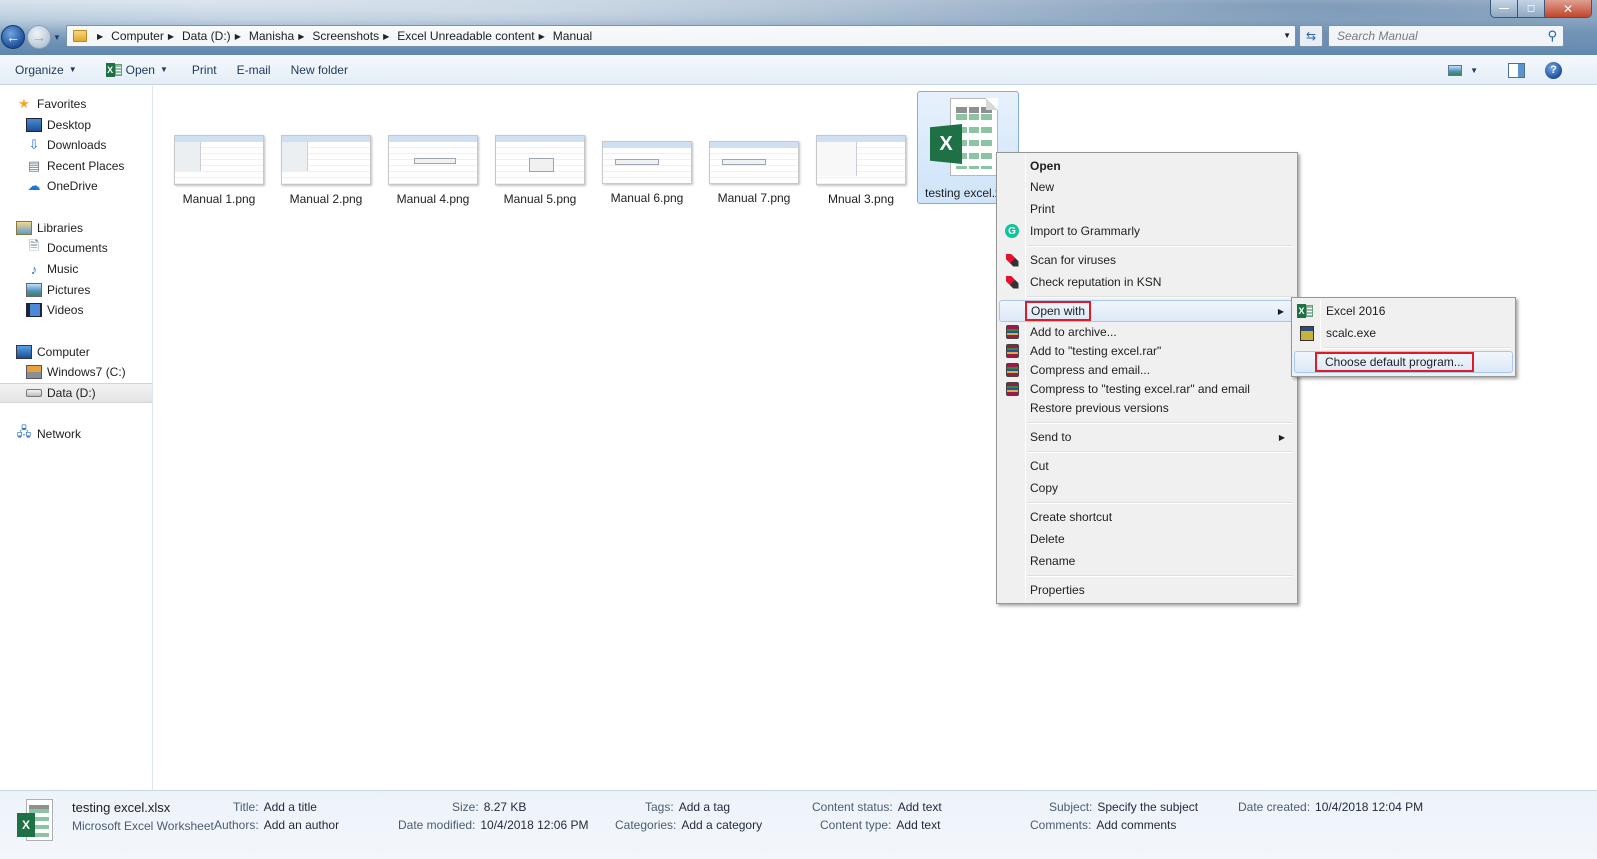  Describe the element at coordinates (1287, 35) in the screenshot. I see `address-history-dropdown: ▼` at that location.